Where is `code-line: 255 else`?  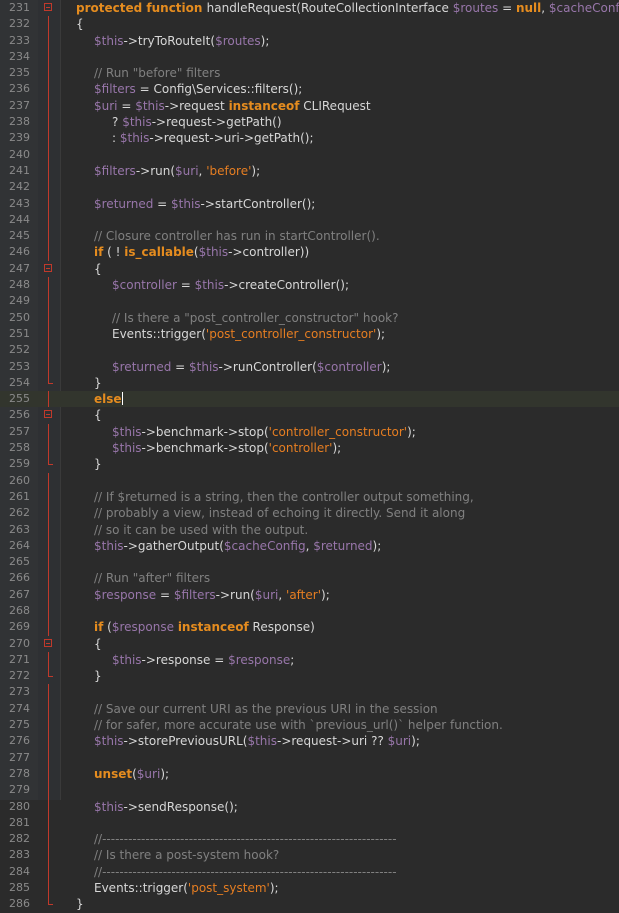
code-line: 255 else is located at coordinates (309, 399).